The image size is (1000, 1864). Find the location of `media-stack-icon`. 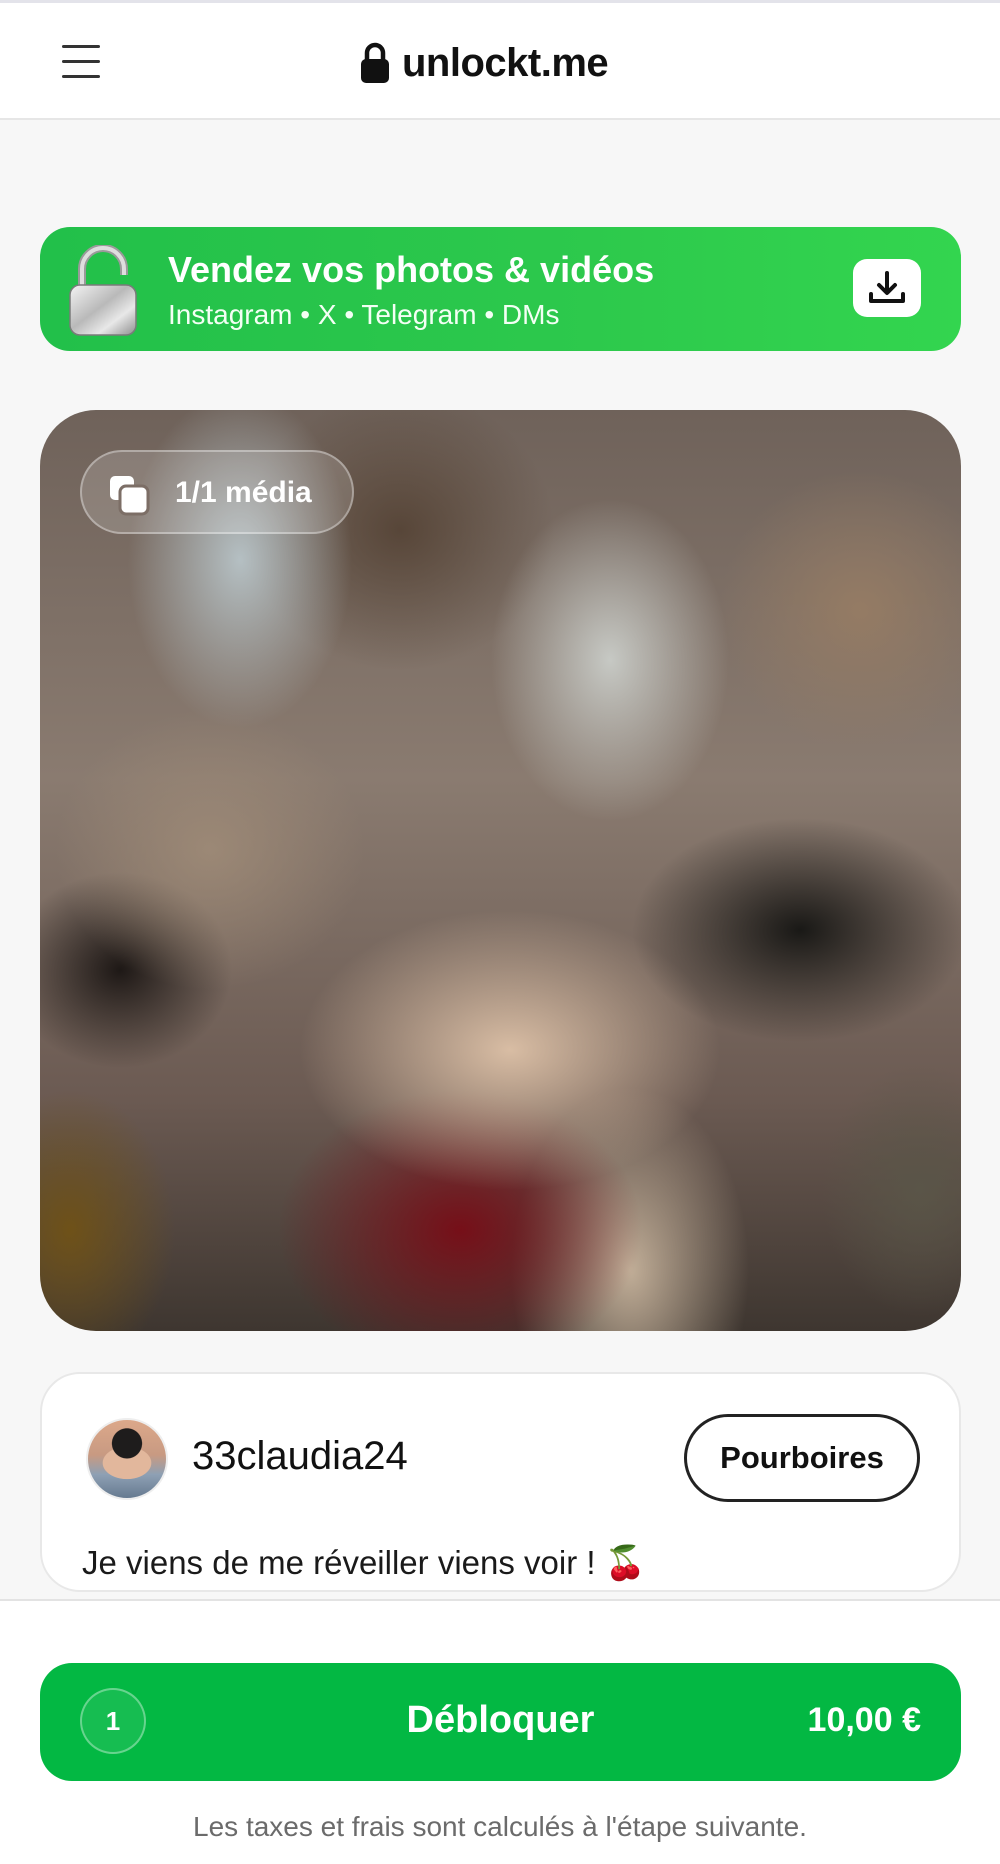

media-stack-icon is located at coordinates (130, 496).